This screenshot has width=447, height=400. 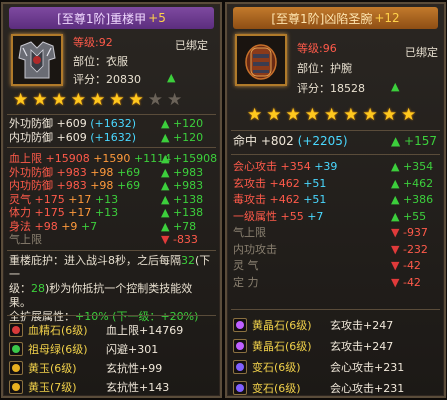 What do you see at coordinates (38, 288) in the screenshot?
I see `desc-number: 28` at bounding box center [38, 288].